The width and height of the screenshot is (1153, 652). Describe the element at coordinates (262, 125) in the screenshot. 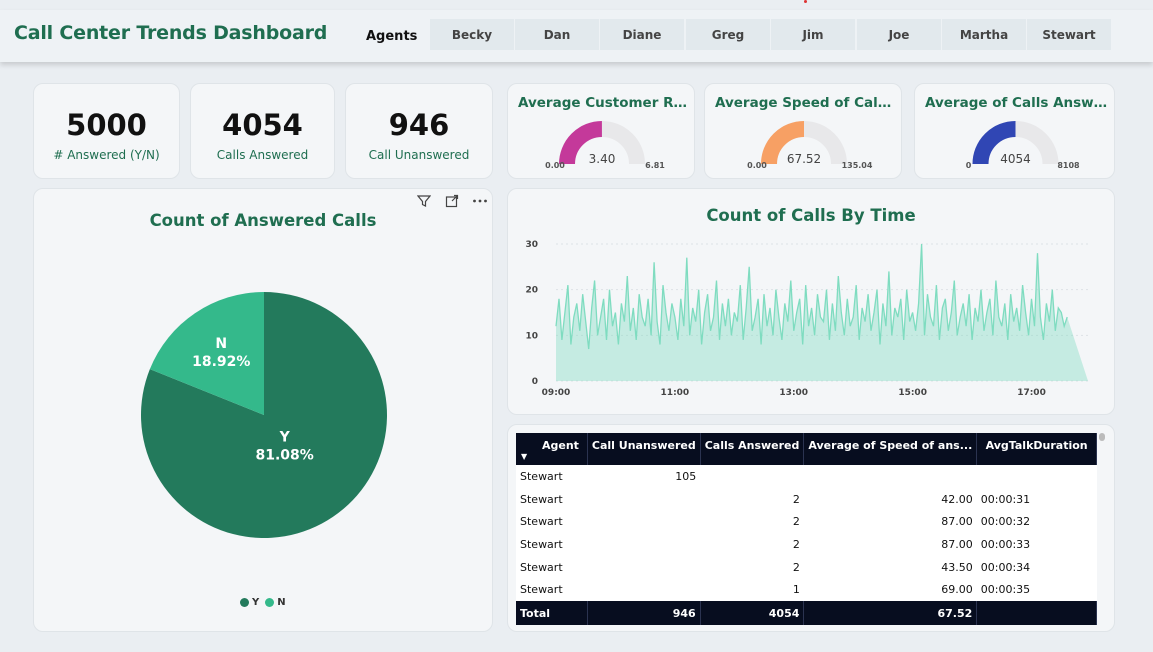

I see `kpi-value: 4054` at that location.